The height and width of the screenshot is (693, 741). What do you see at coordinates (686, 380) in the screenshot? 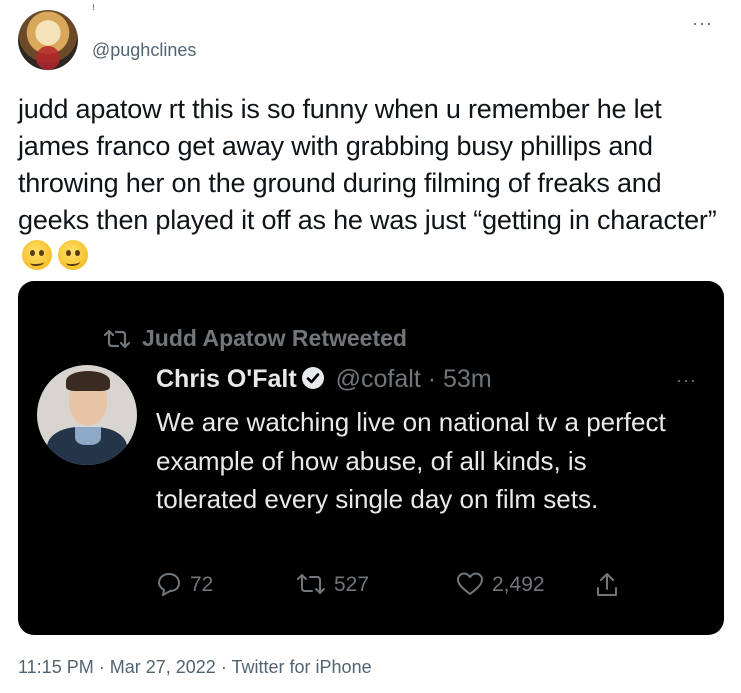
I see `quoted-more-icon: ···` at bounding box center [686, 380].